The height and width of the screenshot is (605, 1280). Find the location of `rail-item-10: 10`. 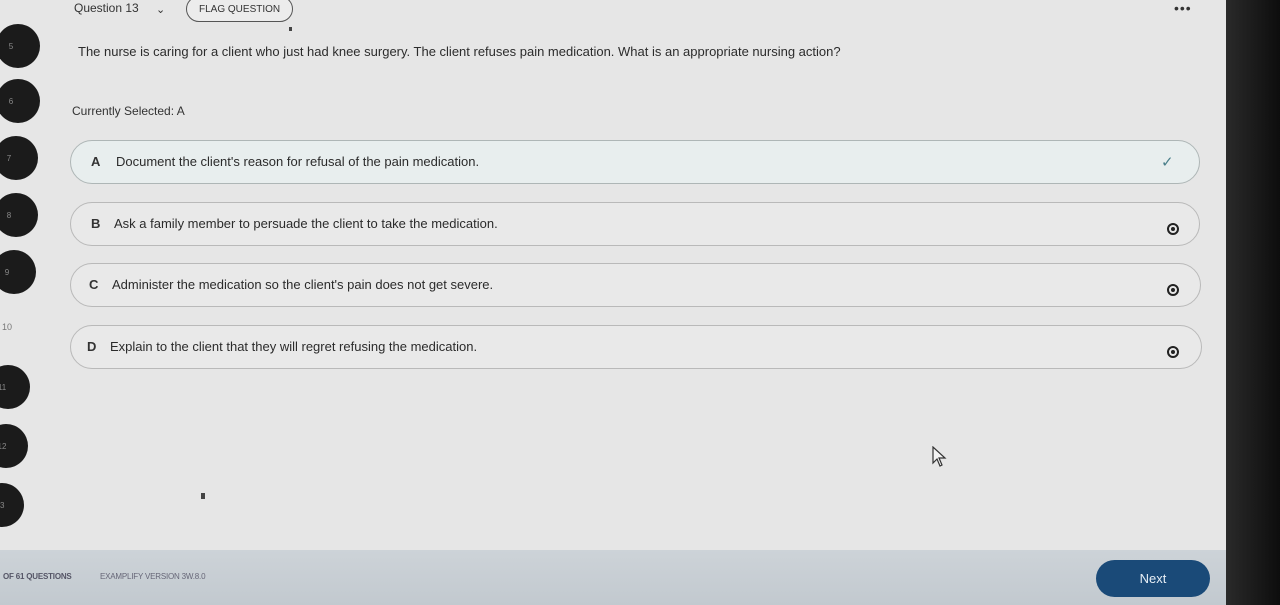

rail-item-10: 10 is located at coordinates (7, 327).